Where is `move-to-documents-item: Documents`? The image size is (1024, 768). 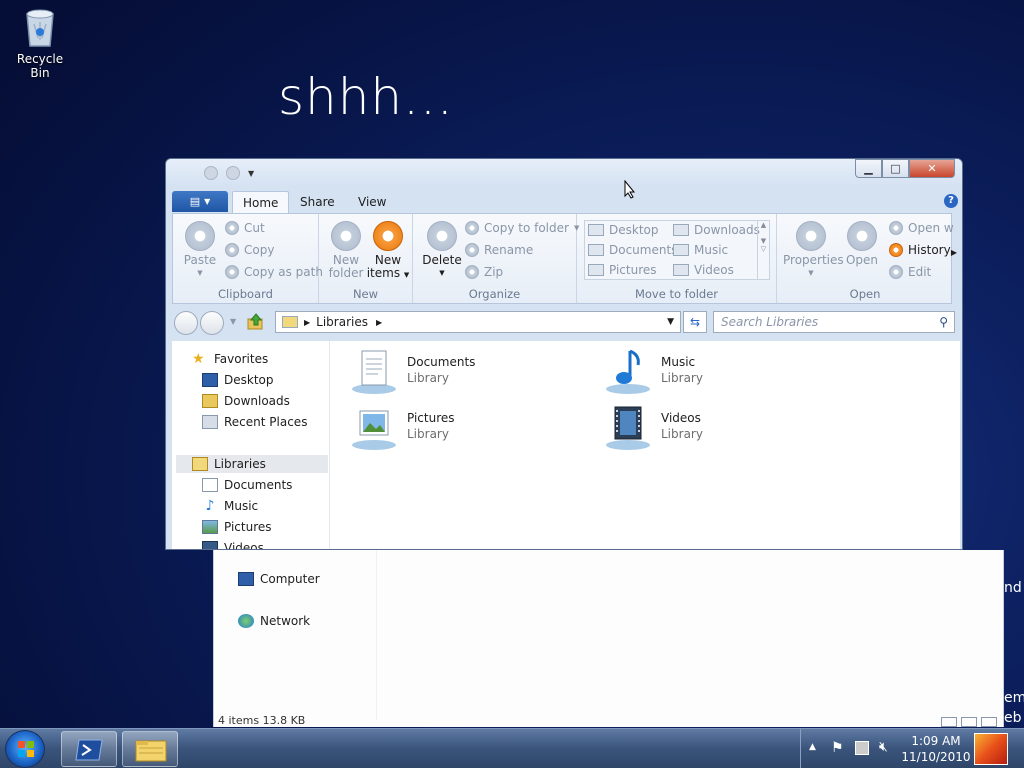 move-to-documents-item: Documents is located at coordinates (632, 250).